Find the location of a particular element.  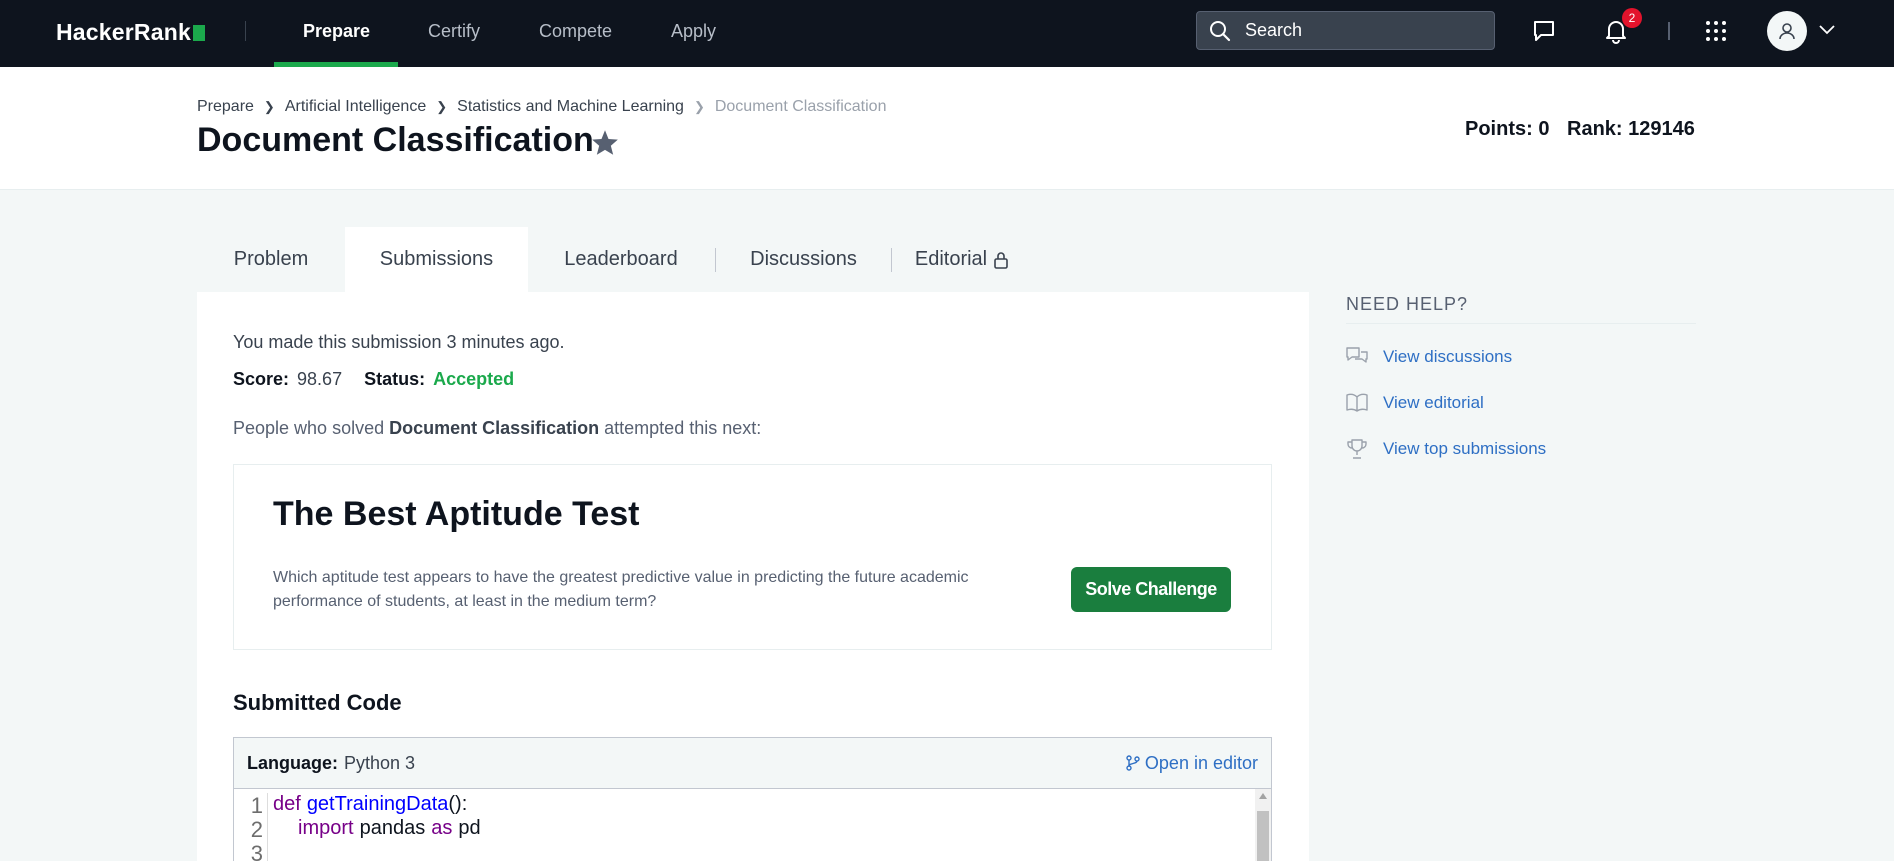

view-discussions-label: View discussions is located at coordinates (1448, 356).